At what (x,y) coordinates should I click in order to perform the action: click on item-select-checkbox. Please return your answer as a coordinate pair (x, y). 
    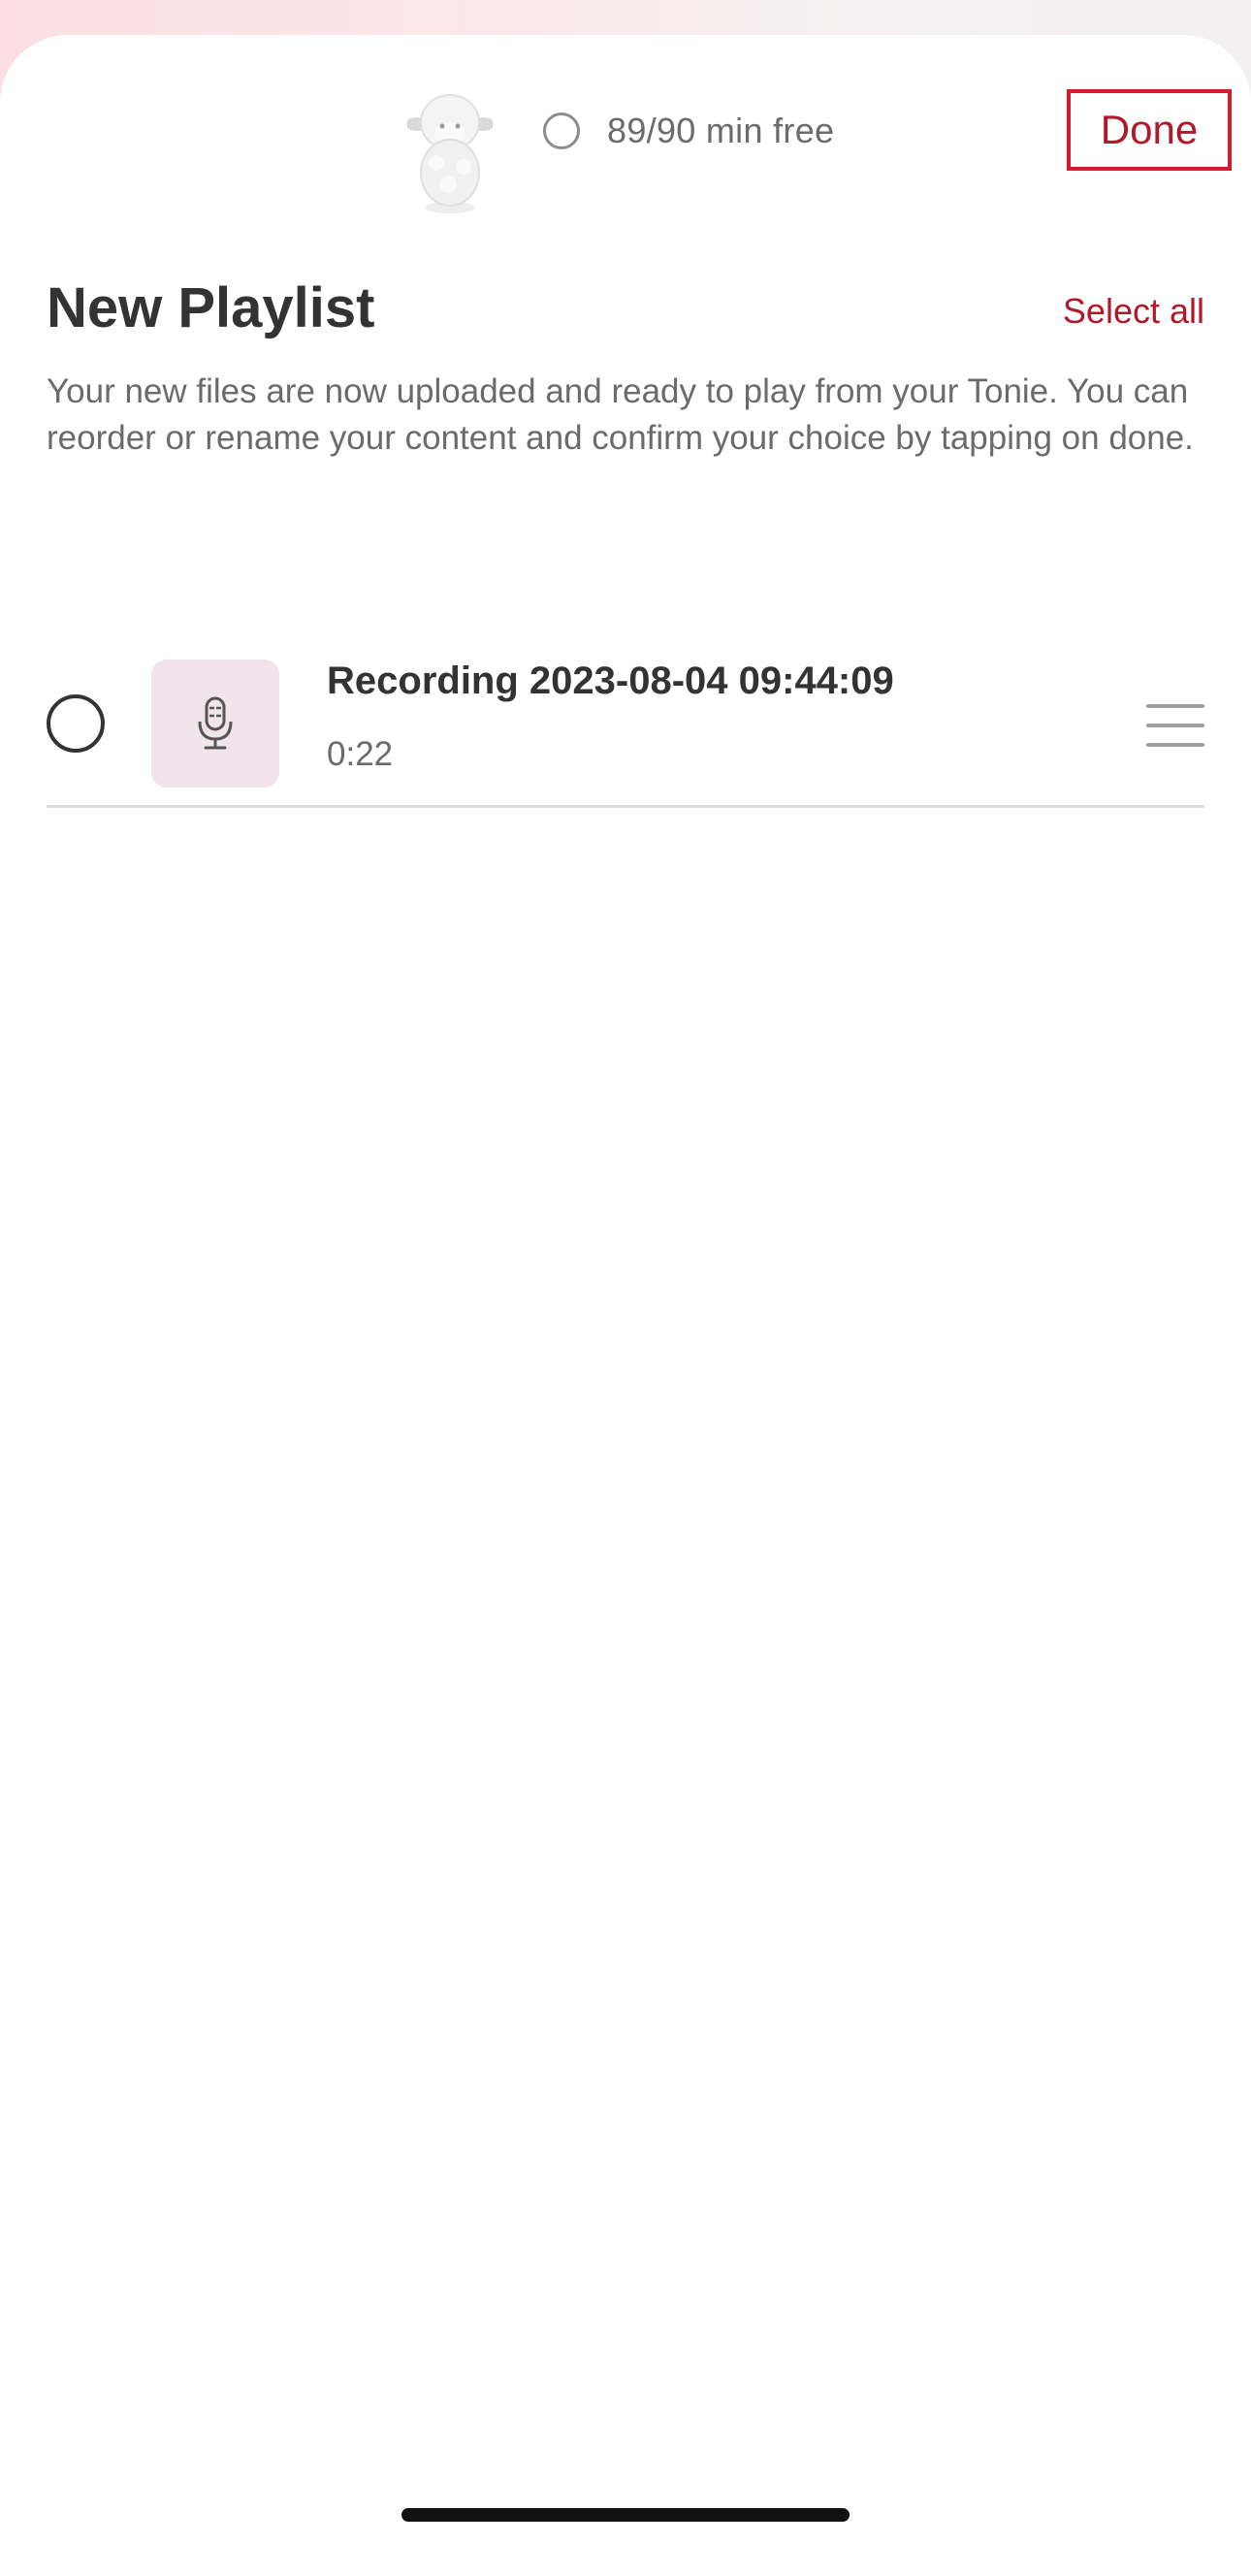
    Looking at the image, I should click on (76, 723).